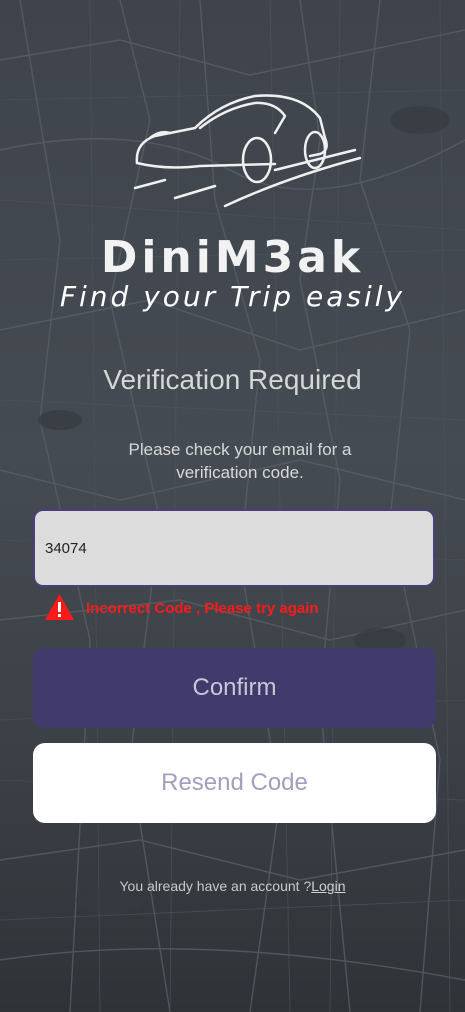 Image resolution: width=465 pixels, height=1012 pixels. What do you see at coordinates (232, 296) in the screenshot?
I see `app-tagline: Find your Trip easily` at bounding box center [232, 296].